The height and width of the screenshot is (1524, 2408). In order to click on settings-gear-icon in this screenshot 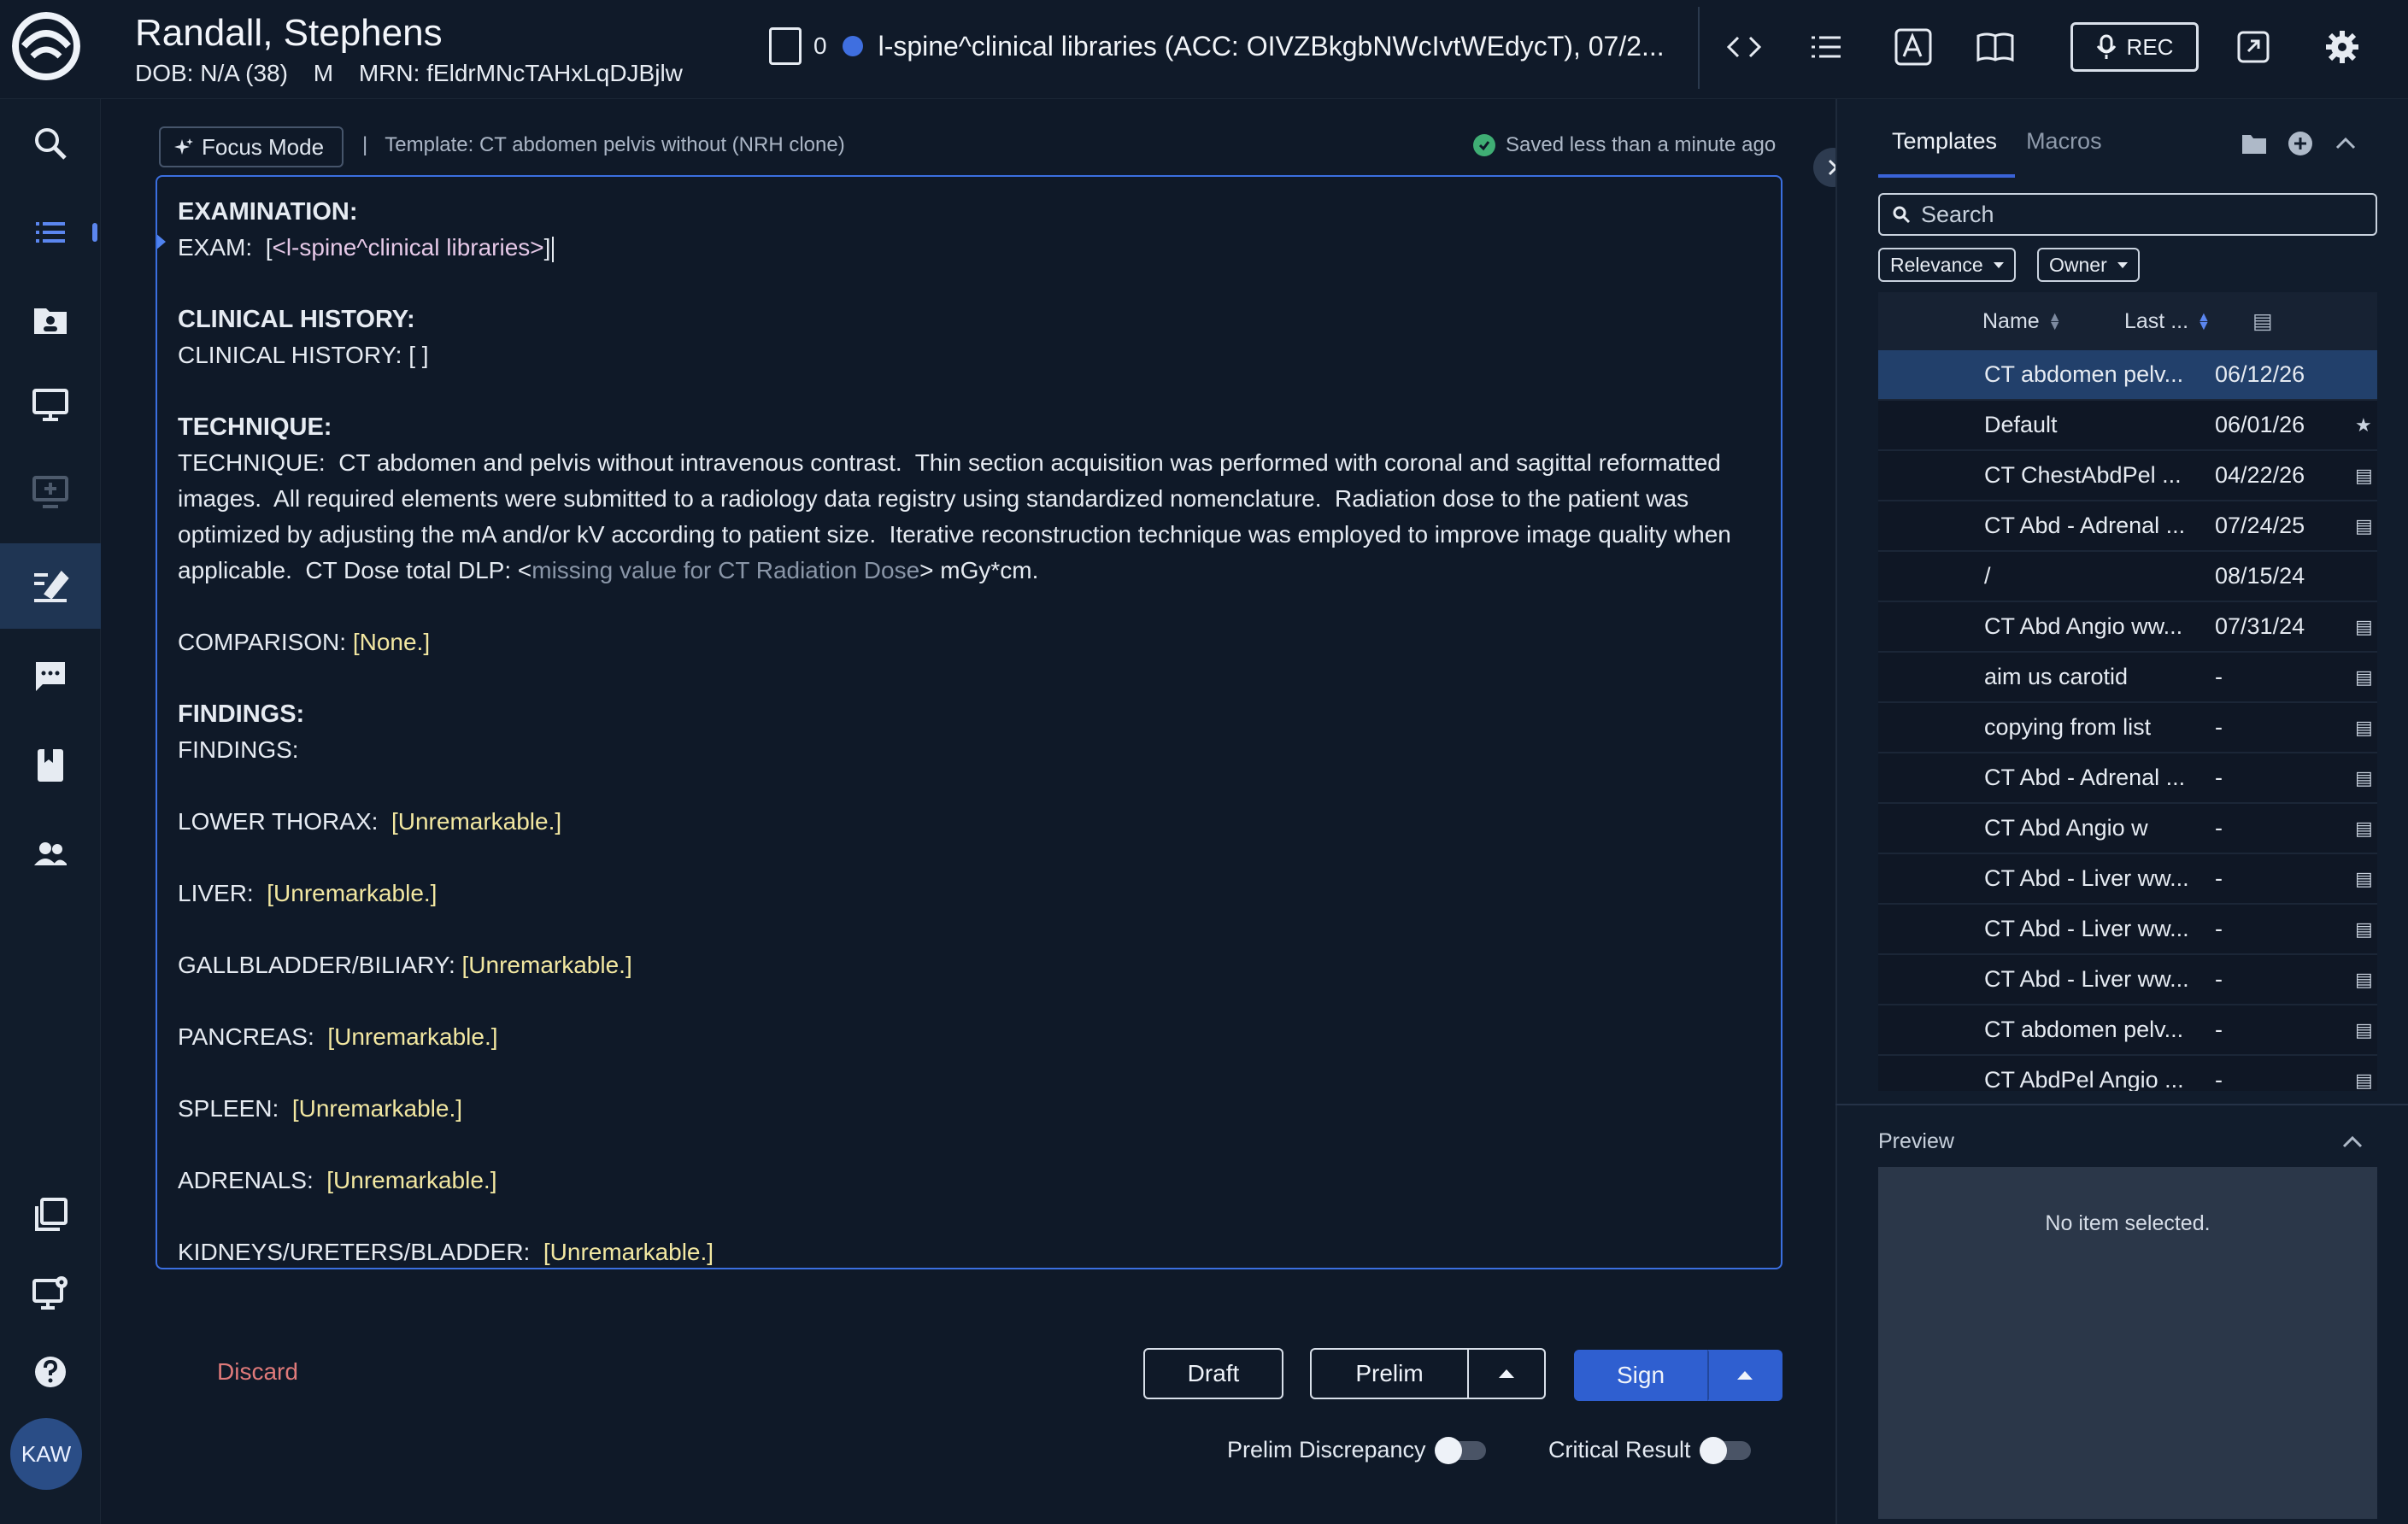, I will do `click(2342, 47)`.